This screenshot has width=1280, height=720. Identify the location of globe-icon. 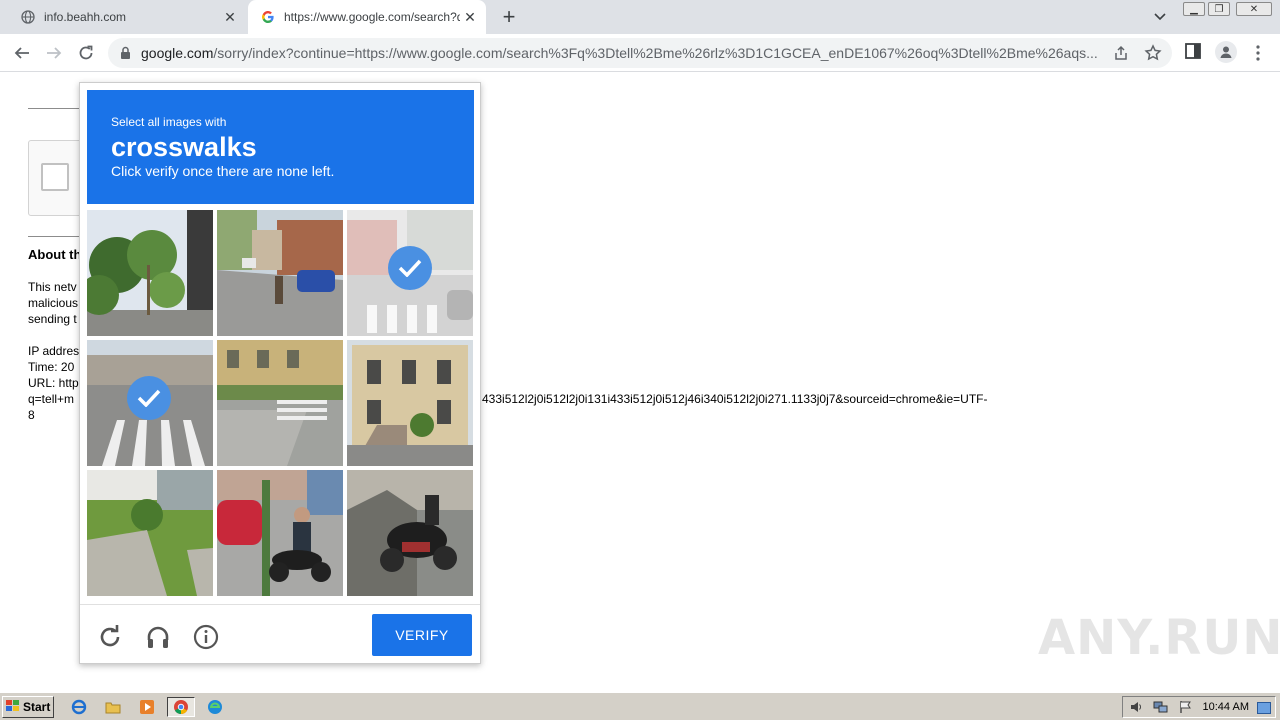
(28, 17).